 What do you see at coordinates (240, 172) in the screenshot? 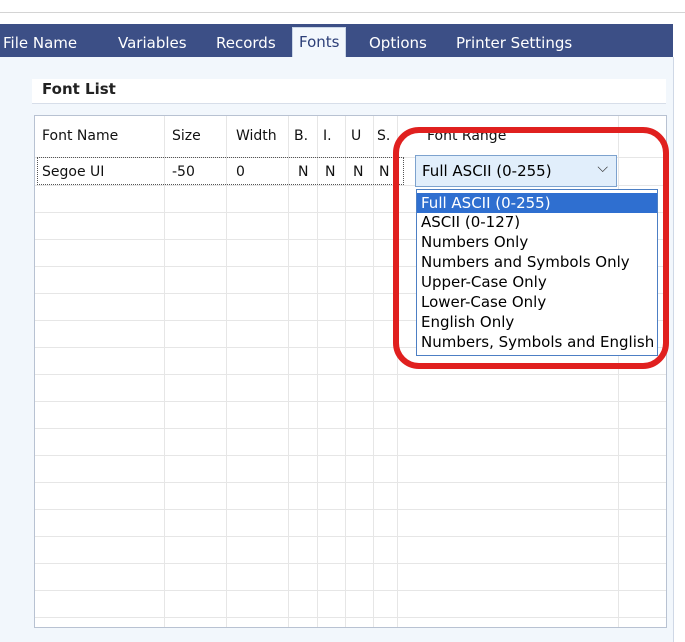
I see `cell-width: 0` at bounding box center [240, 172].